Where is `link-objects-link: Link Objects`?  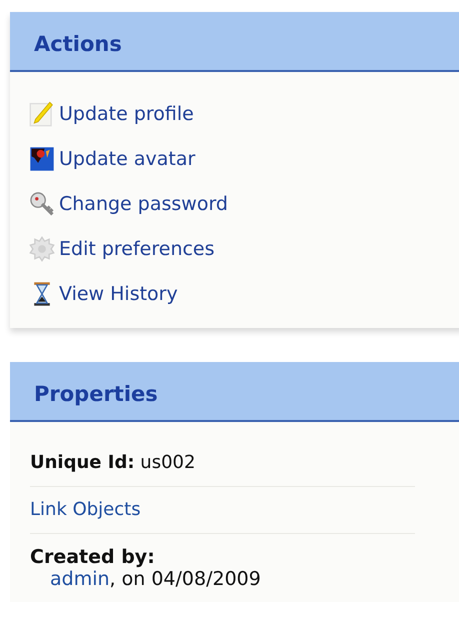 link-objects-link: Link Objects is located at coordinates (85, 509).